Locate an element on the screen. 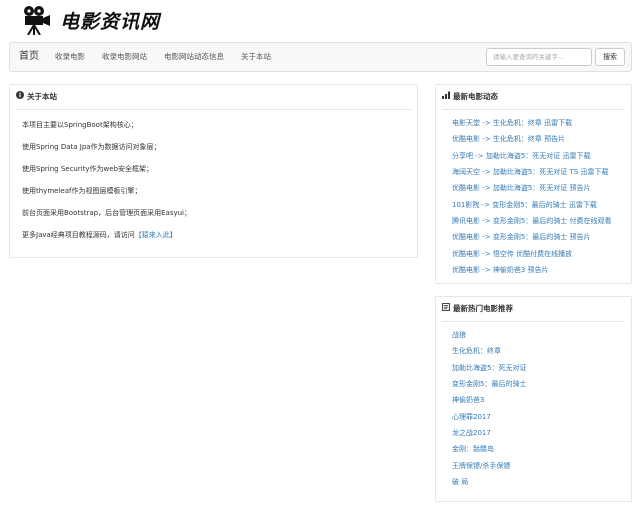  about-line-with-link: 更多Java经典项目教程源码，请访问【猿来入此】 is located at coordinates (99, 235).